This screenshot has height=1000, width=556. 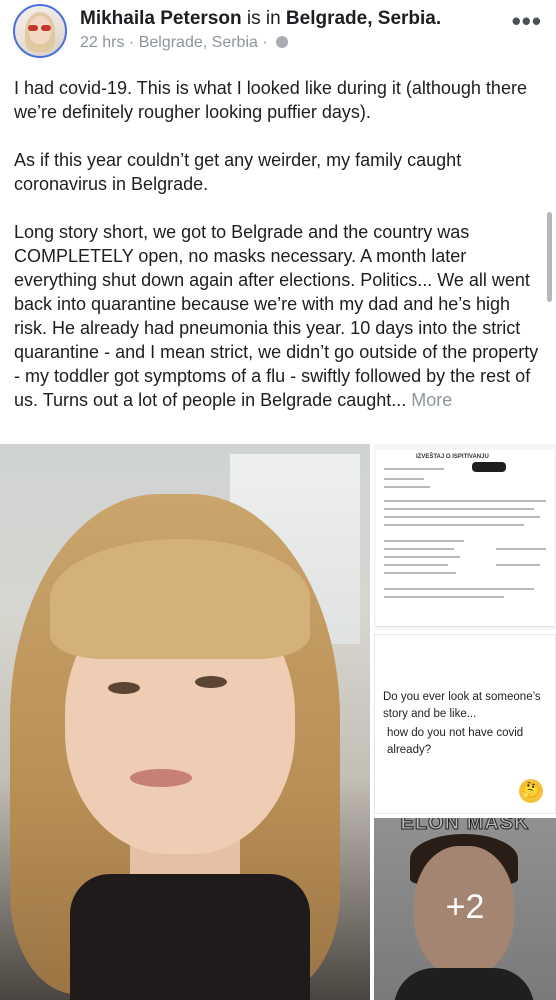 What do you see at coordinates (198, 42) in the screenshot?
I see `post-place: Belgrade, Serbia` at bounding box center [198, 42].